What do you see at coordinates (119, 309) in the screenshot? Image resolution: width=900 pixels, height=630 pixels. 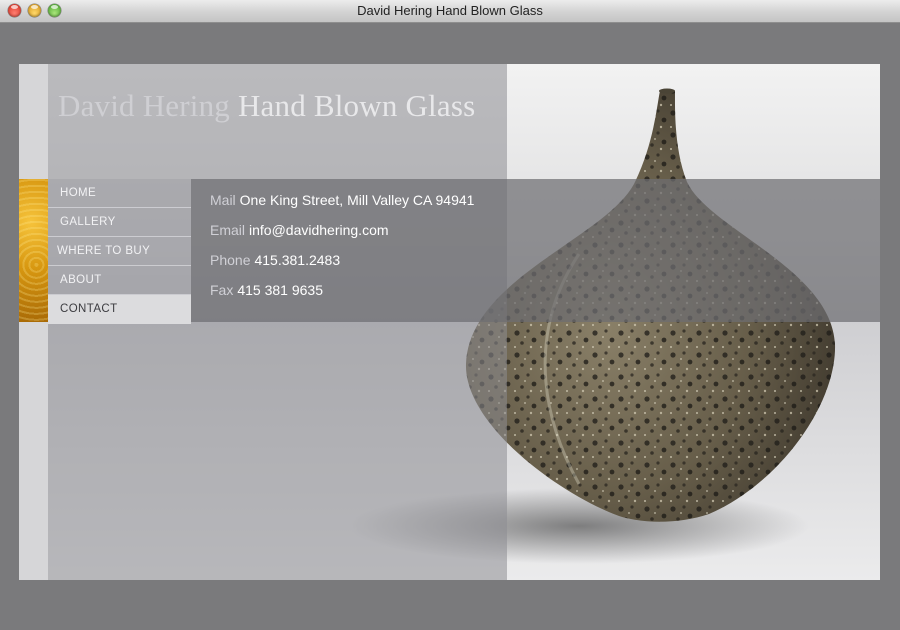 I see `nav-item-contact: CONTACT` at bounding box center [119, 309].